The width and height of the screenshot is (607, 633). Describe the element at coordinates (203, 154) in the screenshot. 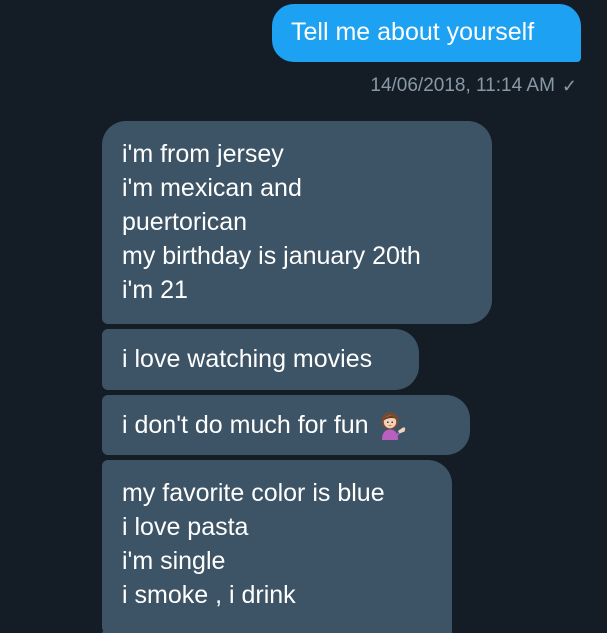

I see `message-line: i'm from jersey` at that location.